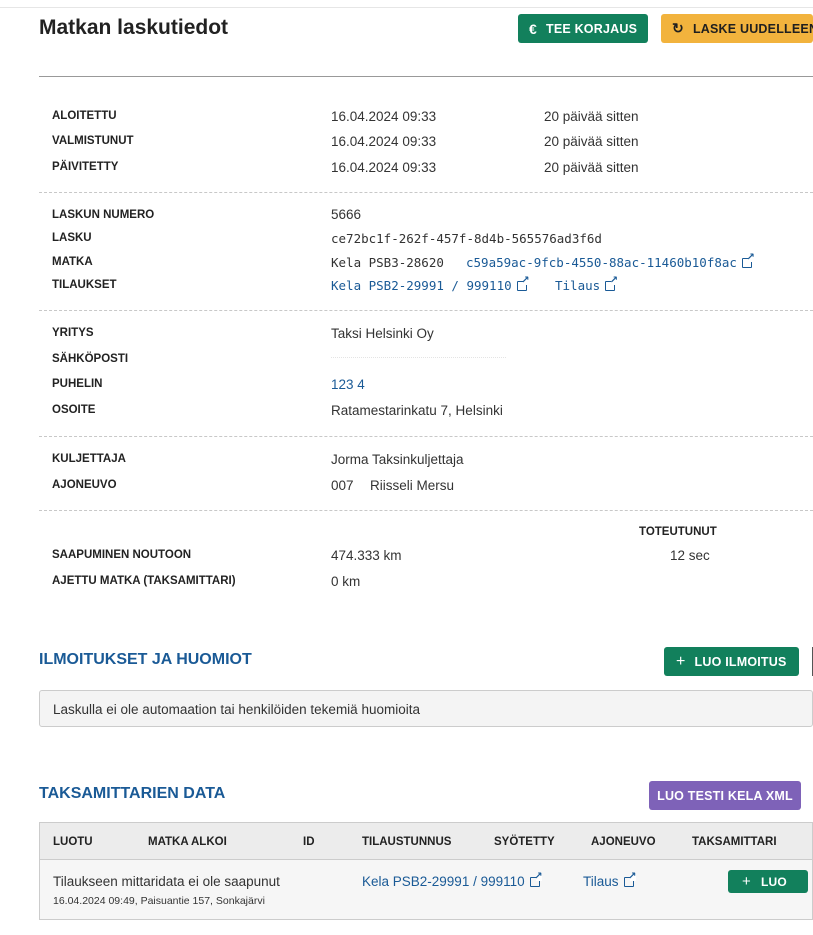  I want to click on test-kela-xml-button: LUO TESTI KELA XML, so click(725, 795).